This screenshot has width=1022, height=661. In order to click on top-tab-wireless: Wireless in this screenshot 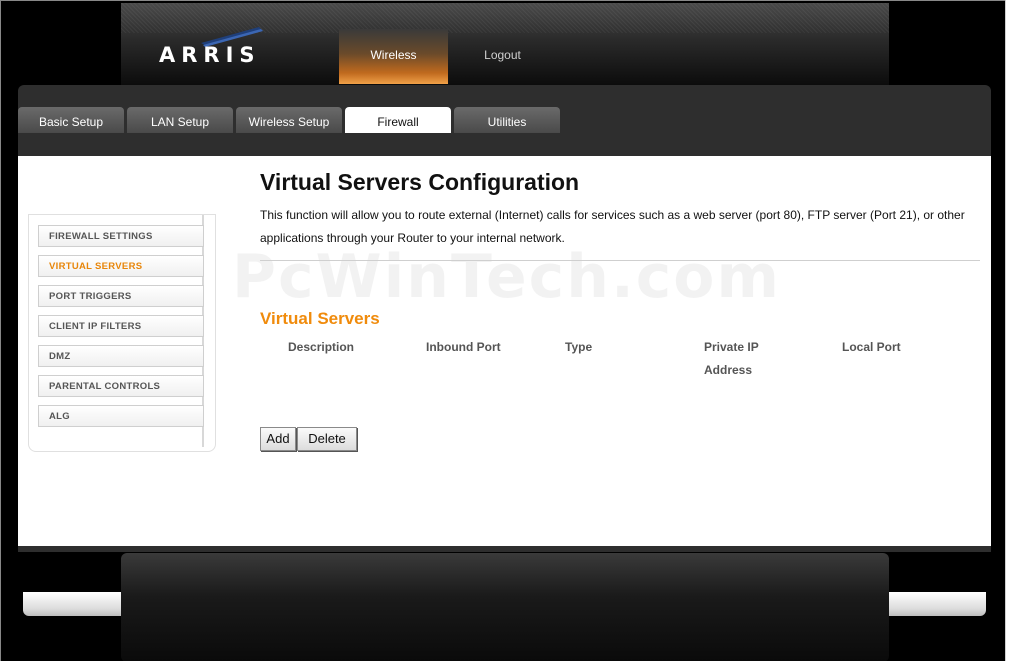, I will do `click(393, 56)`.